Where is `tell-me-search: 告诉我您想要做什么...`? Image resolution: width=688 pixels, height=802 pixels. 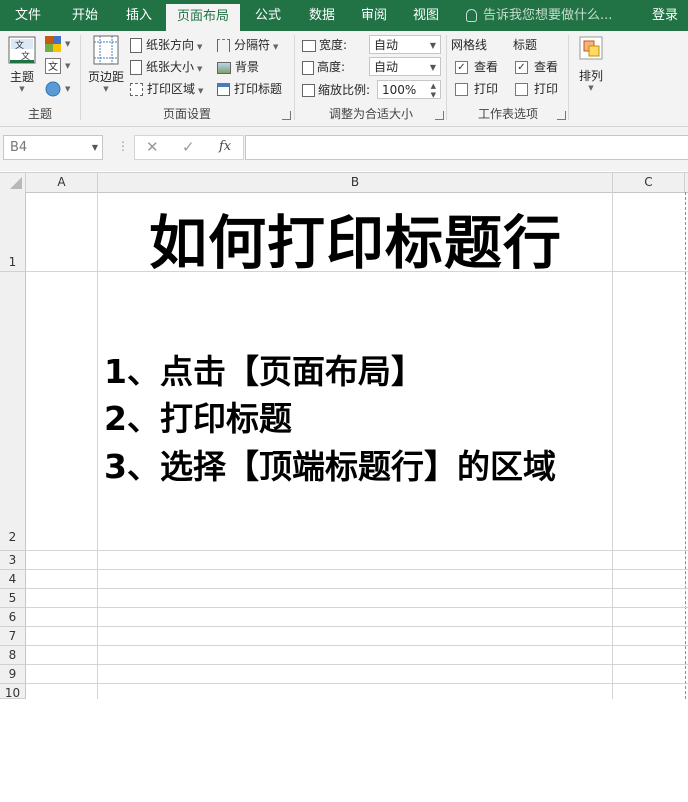 tell-me-search: 告诉我您想要做什么... is located at coordinates (539, 15).